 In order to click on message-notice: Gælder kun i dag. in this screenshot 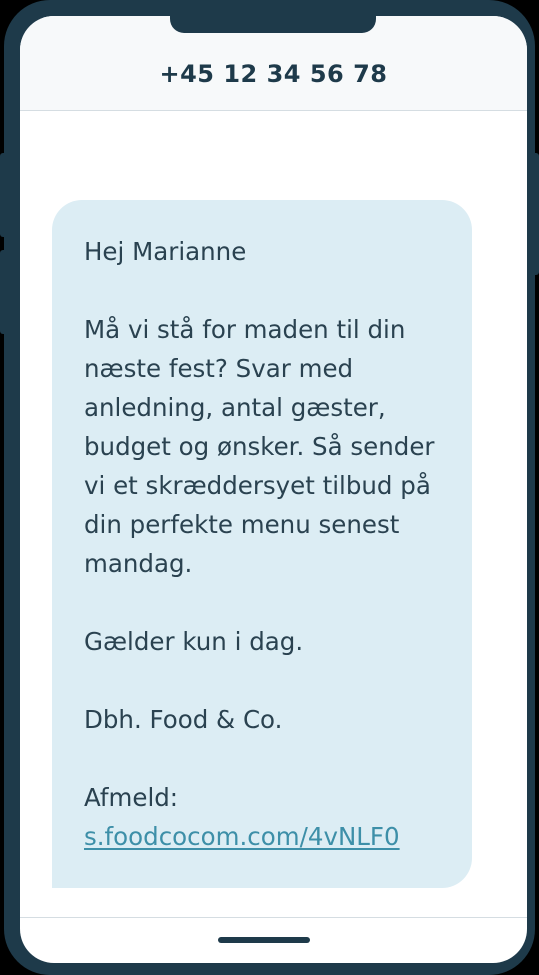, I will do `click(194, 641)`.